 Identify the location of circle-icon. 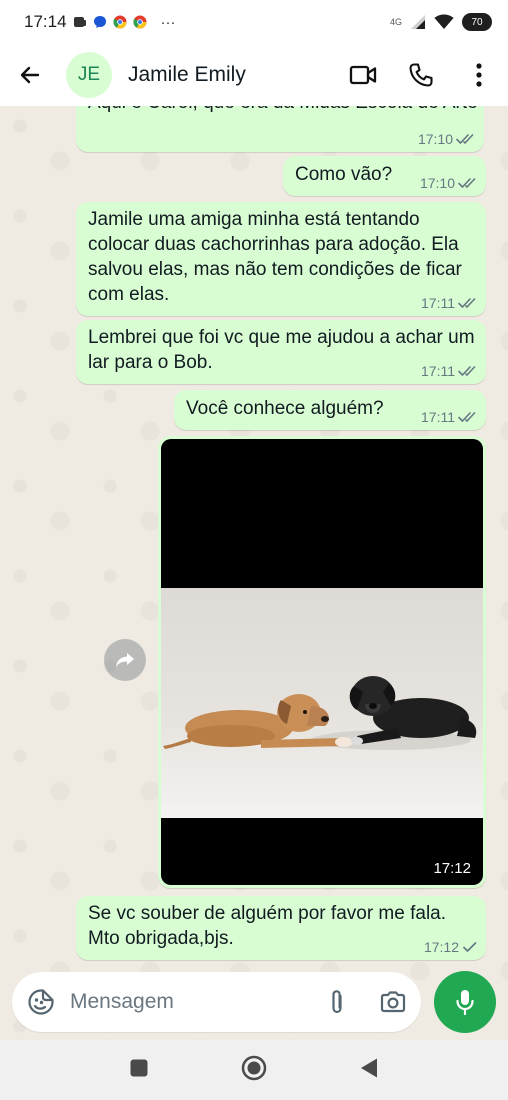
(254, 1067).